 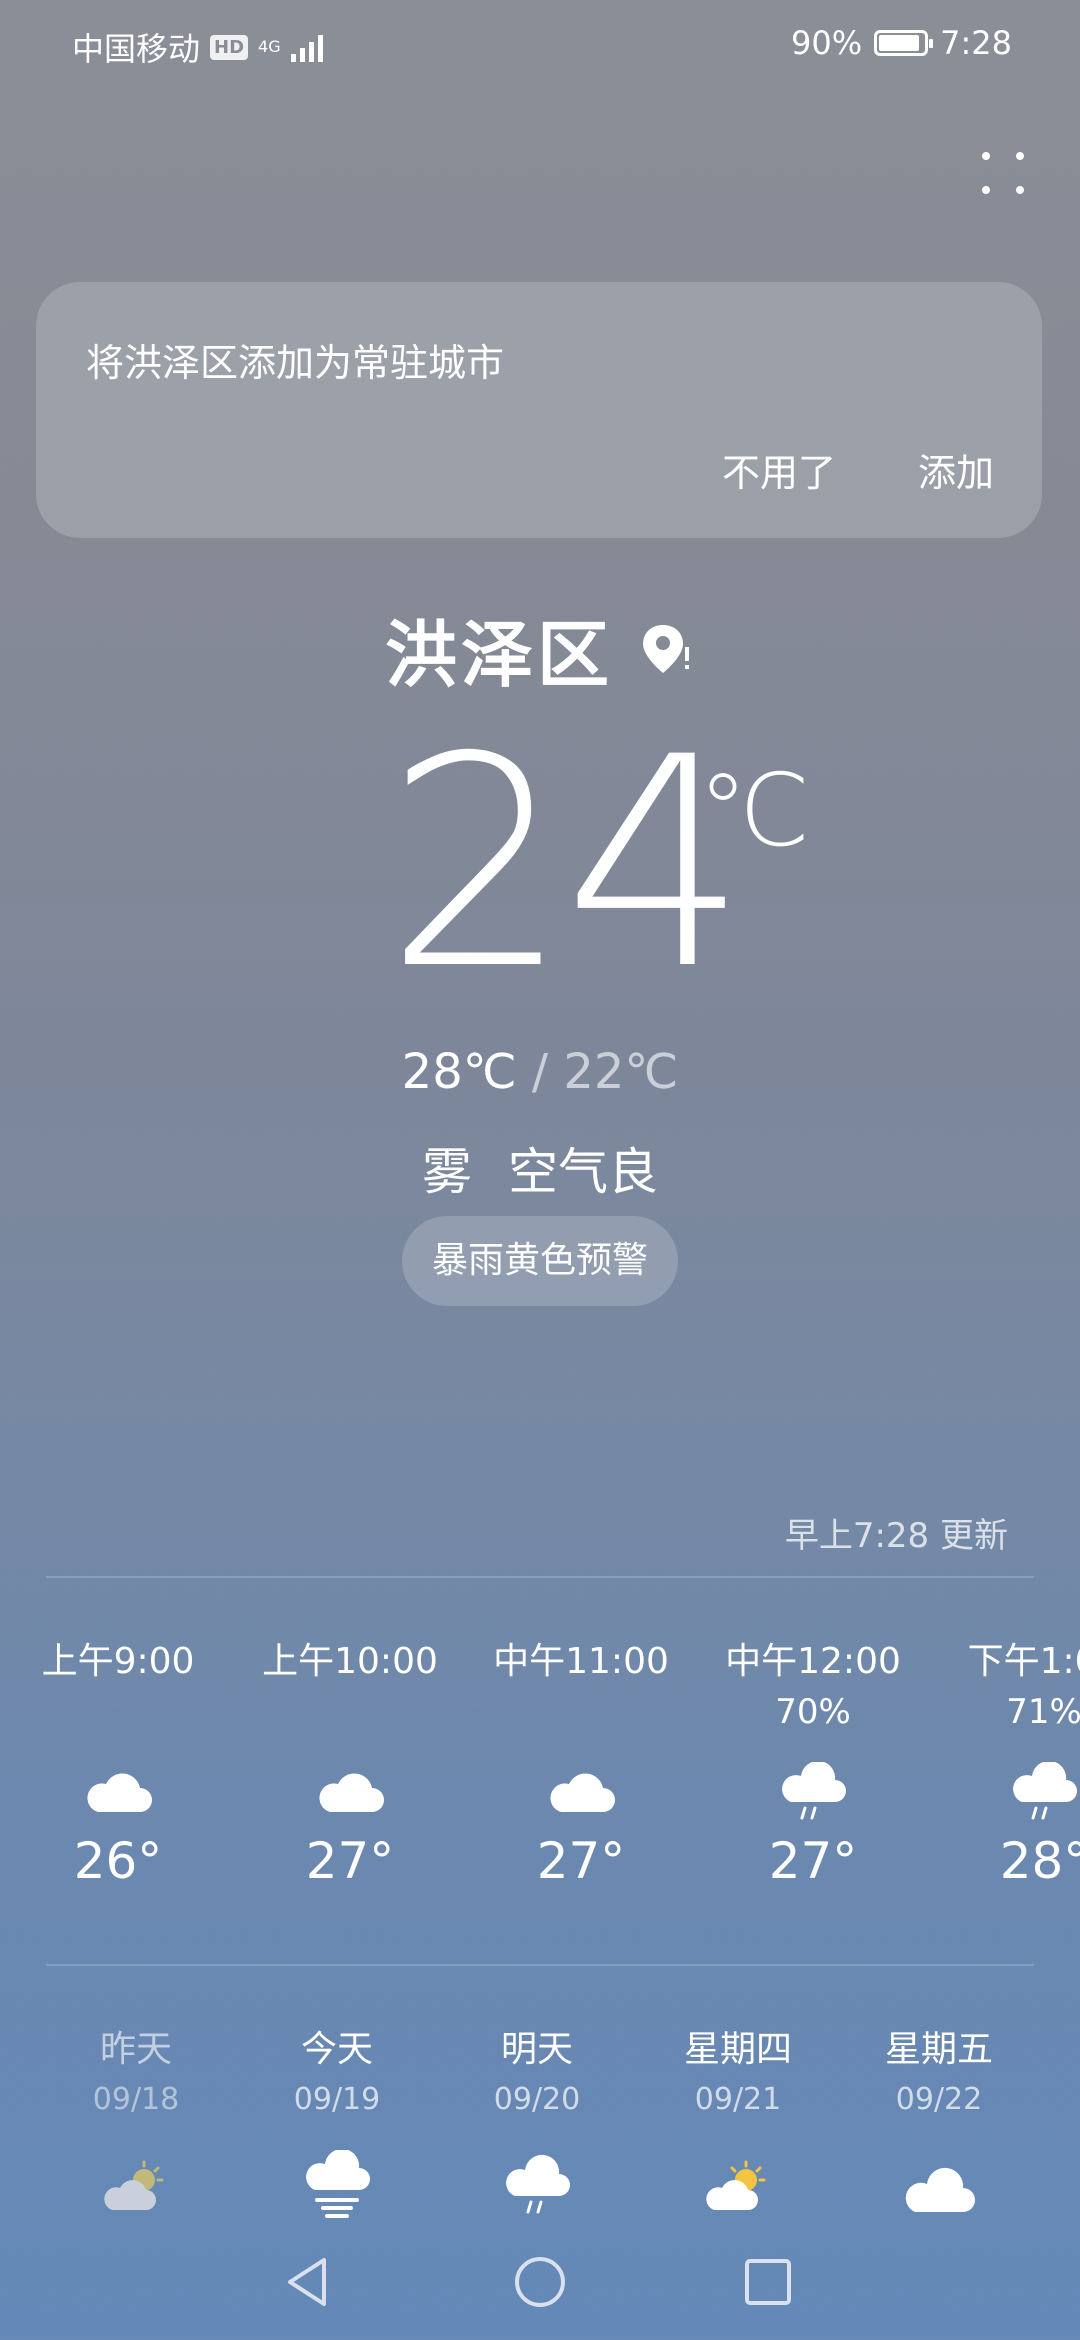 I want to click on recents-icon, so click(x=768, y=2282).